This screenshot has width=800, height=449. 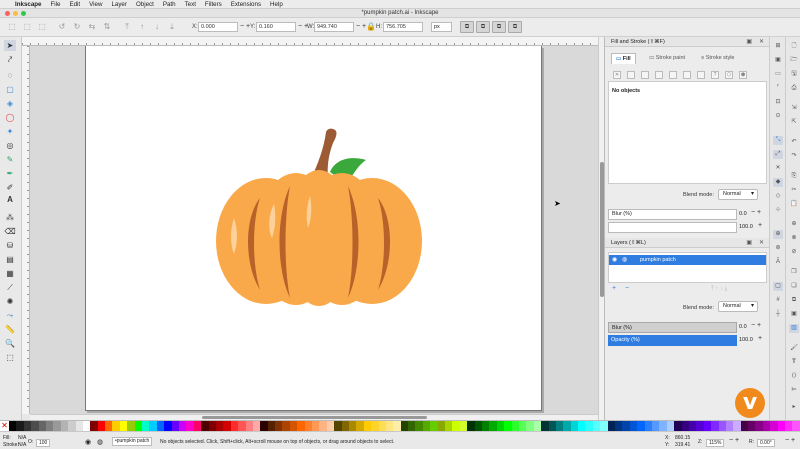 I want to click on unit-select: px, so click(x=441, y=27).